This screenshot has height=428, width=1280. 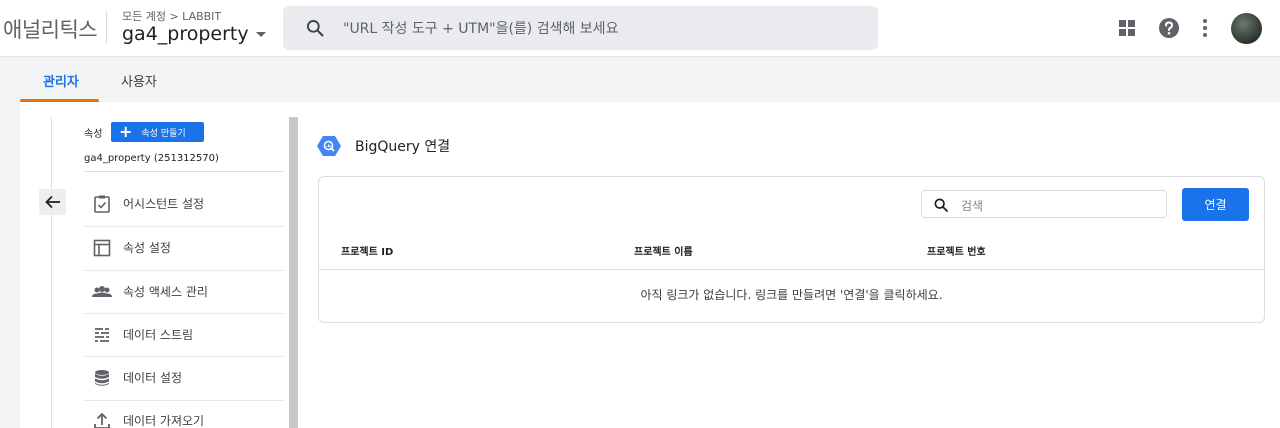 I want to click on sidebar-item-data-streams: 데이터 스트림, so click(x=184, y=334).